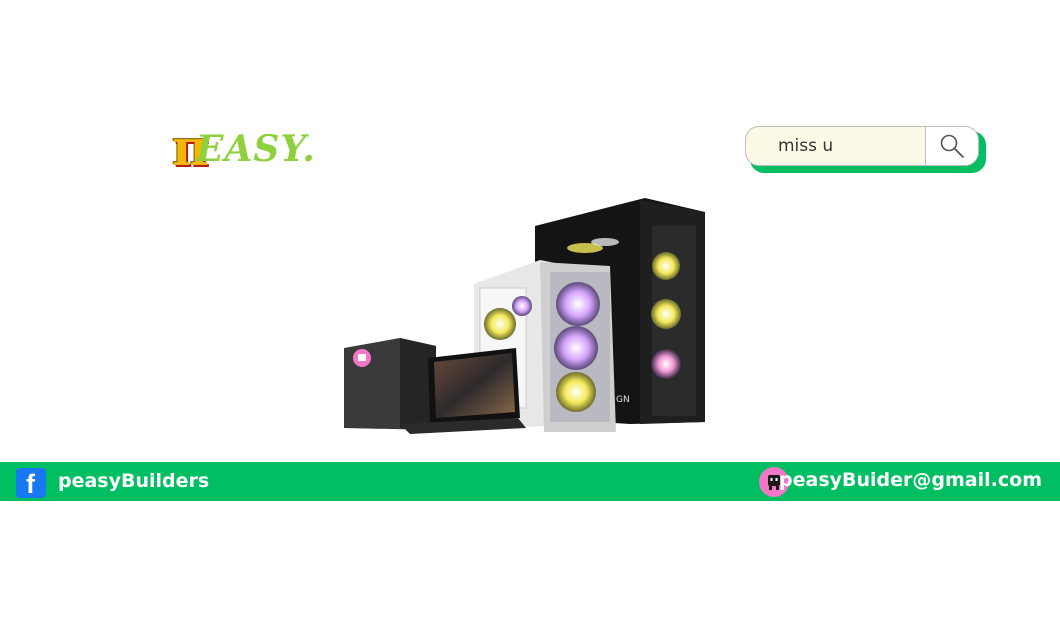 The width and height of the screenshot is (1060, 640). I want to click on facebook-glyph: f, so click(30, 484).